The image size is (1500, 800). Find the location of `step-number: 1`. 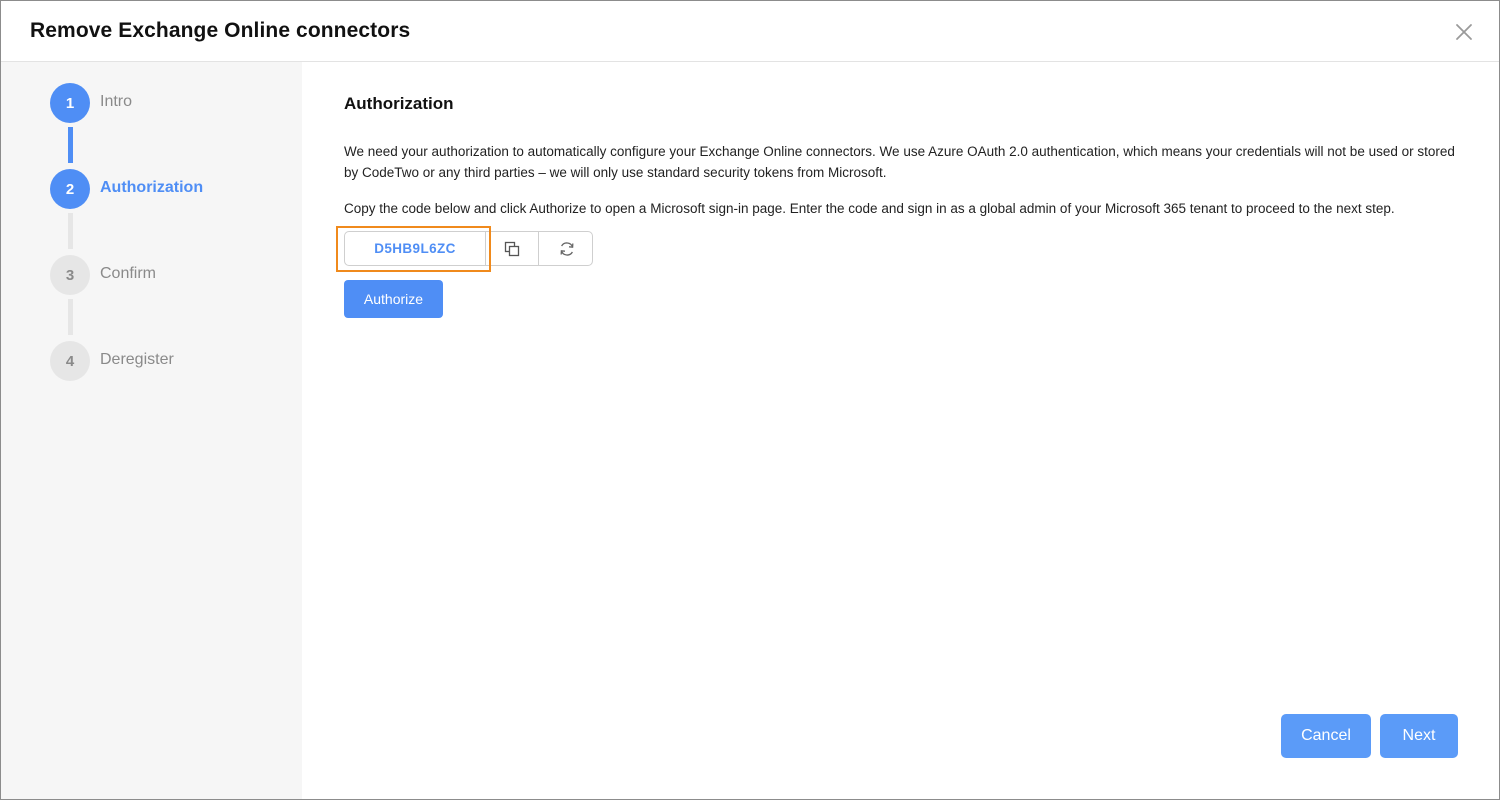

step-number: 1 is located at coordinates (70, 103).